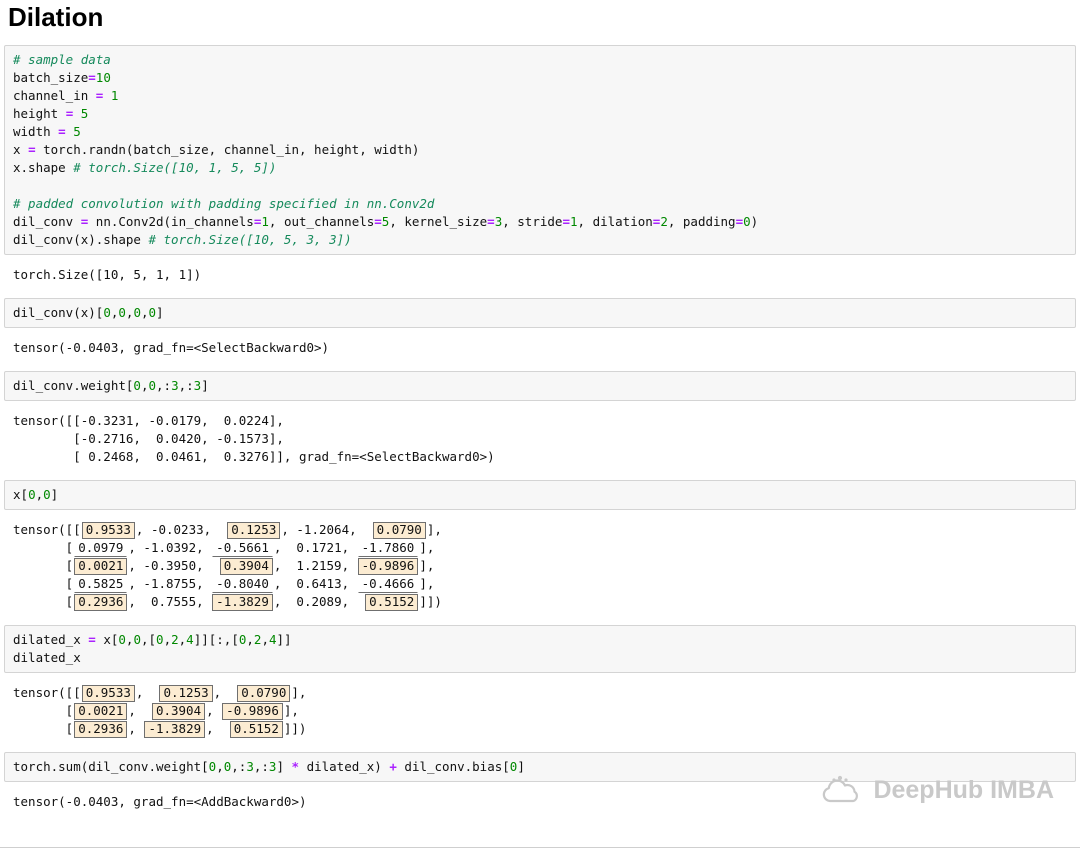  Describe the element at coordinates (108, 530) in the screenshot. I see `highlighted-value: 0.9533` at that location.